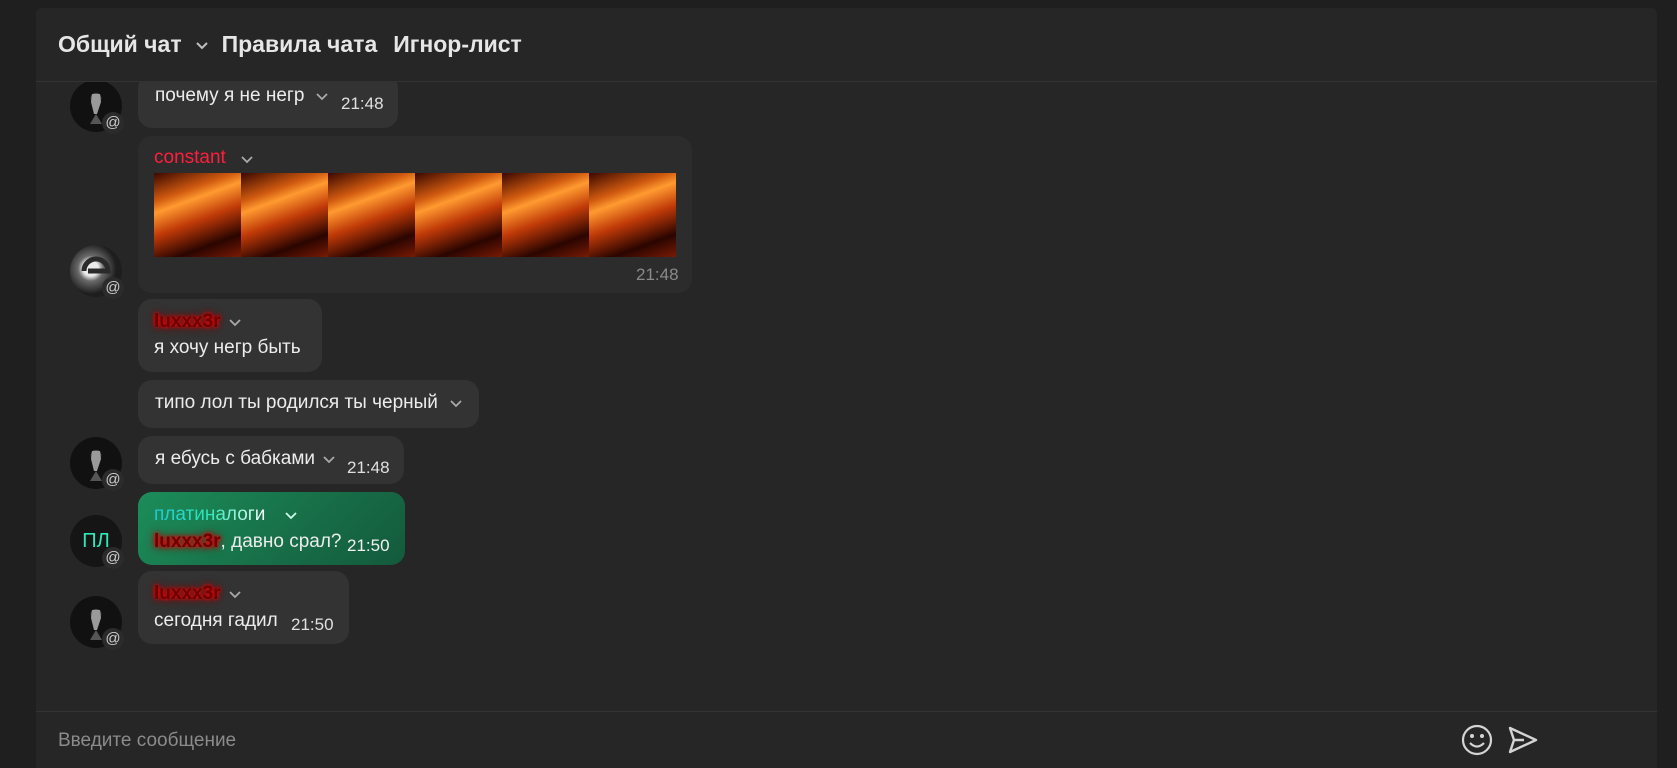 This screenshot has width=1677, height=768. What do you see at coordinates (209, 515) in the screenshot?
I see `message-author: платиналоги` at bounding box center [209, 515].